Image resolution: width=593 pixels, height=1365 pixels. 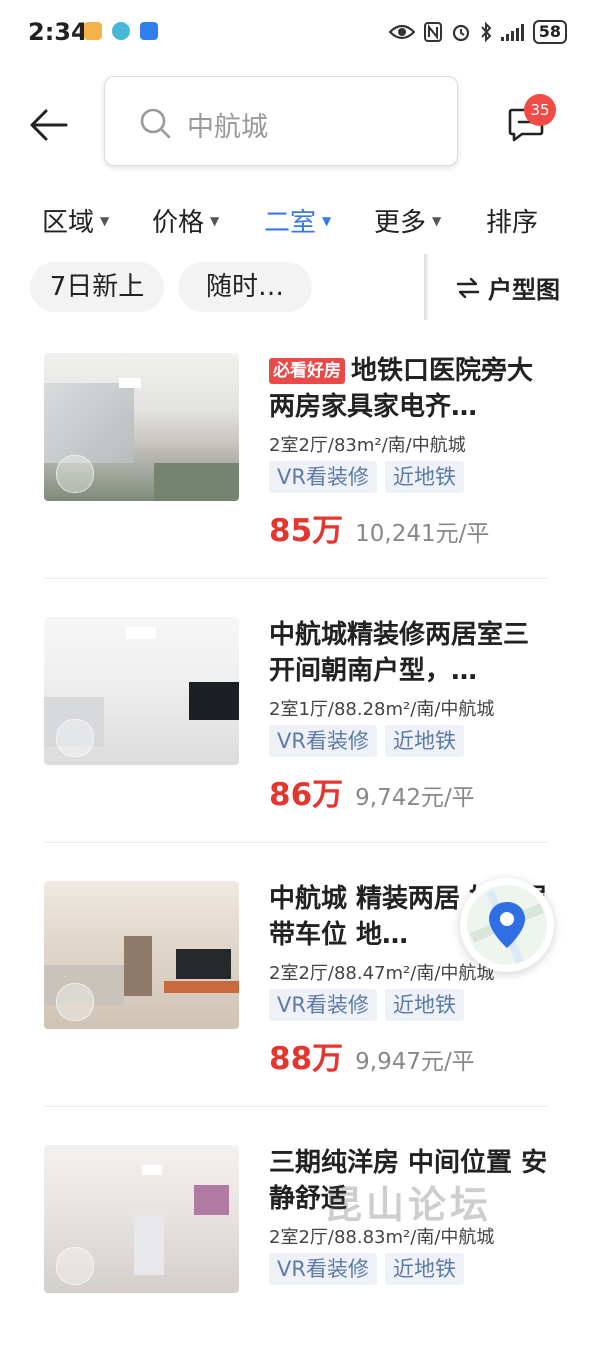 I want to click on price-total: 88万, so click(x=306, y=1059).